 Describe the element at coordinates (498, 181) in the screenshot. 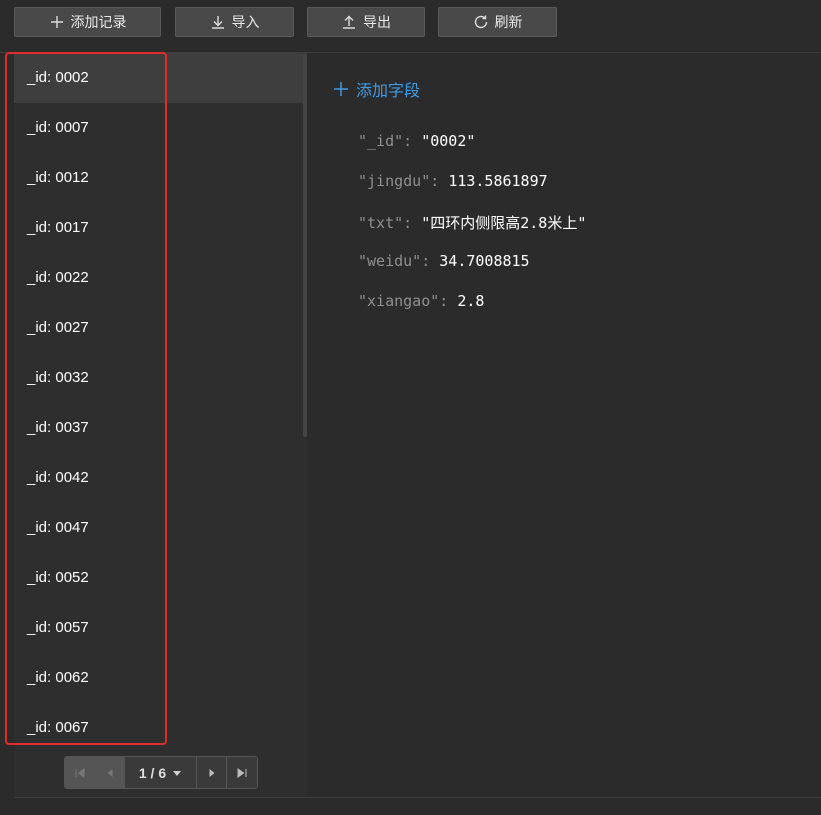

I see `field-value: 113.5861897` at that location.